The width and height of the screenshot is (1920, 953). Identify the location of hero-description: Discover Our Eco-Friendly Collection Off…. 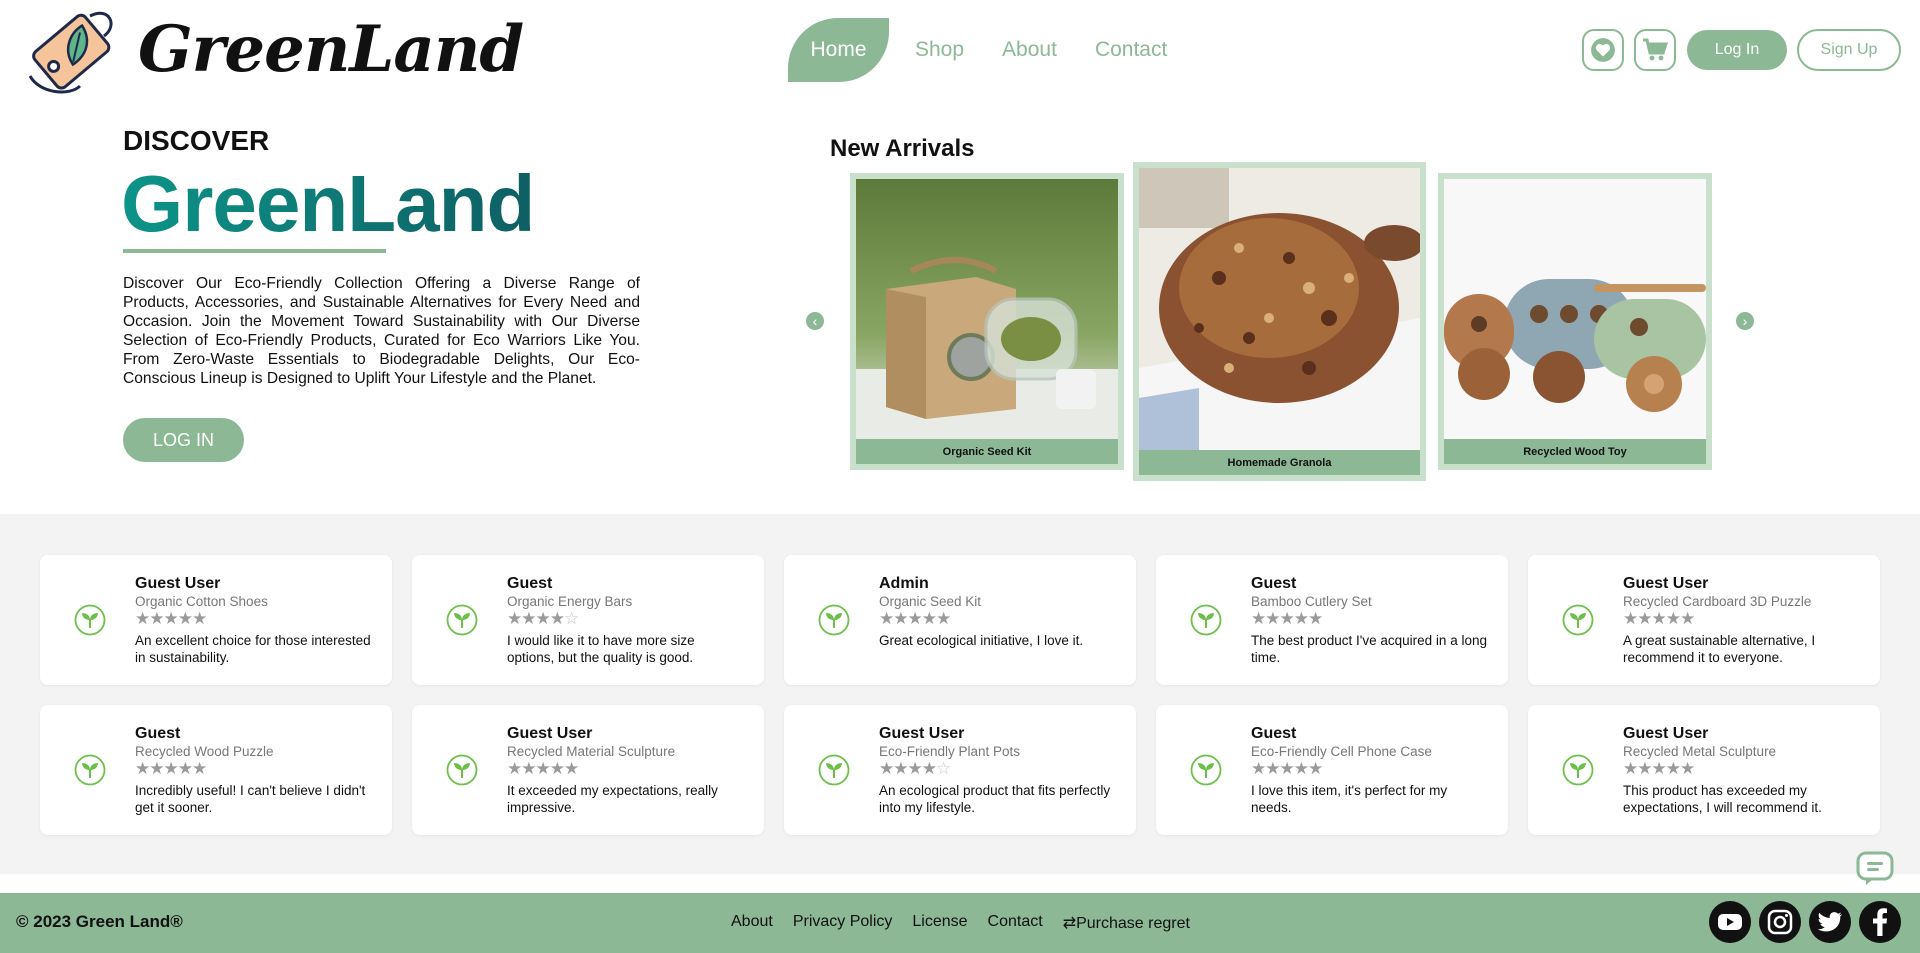
(381, 331).